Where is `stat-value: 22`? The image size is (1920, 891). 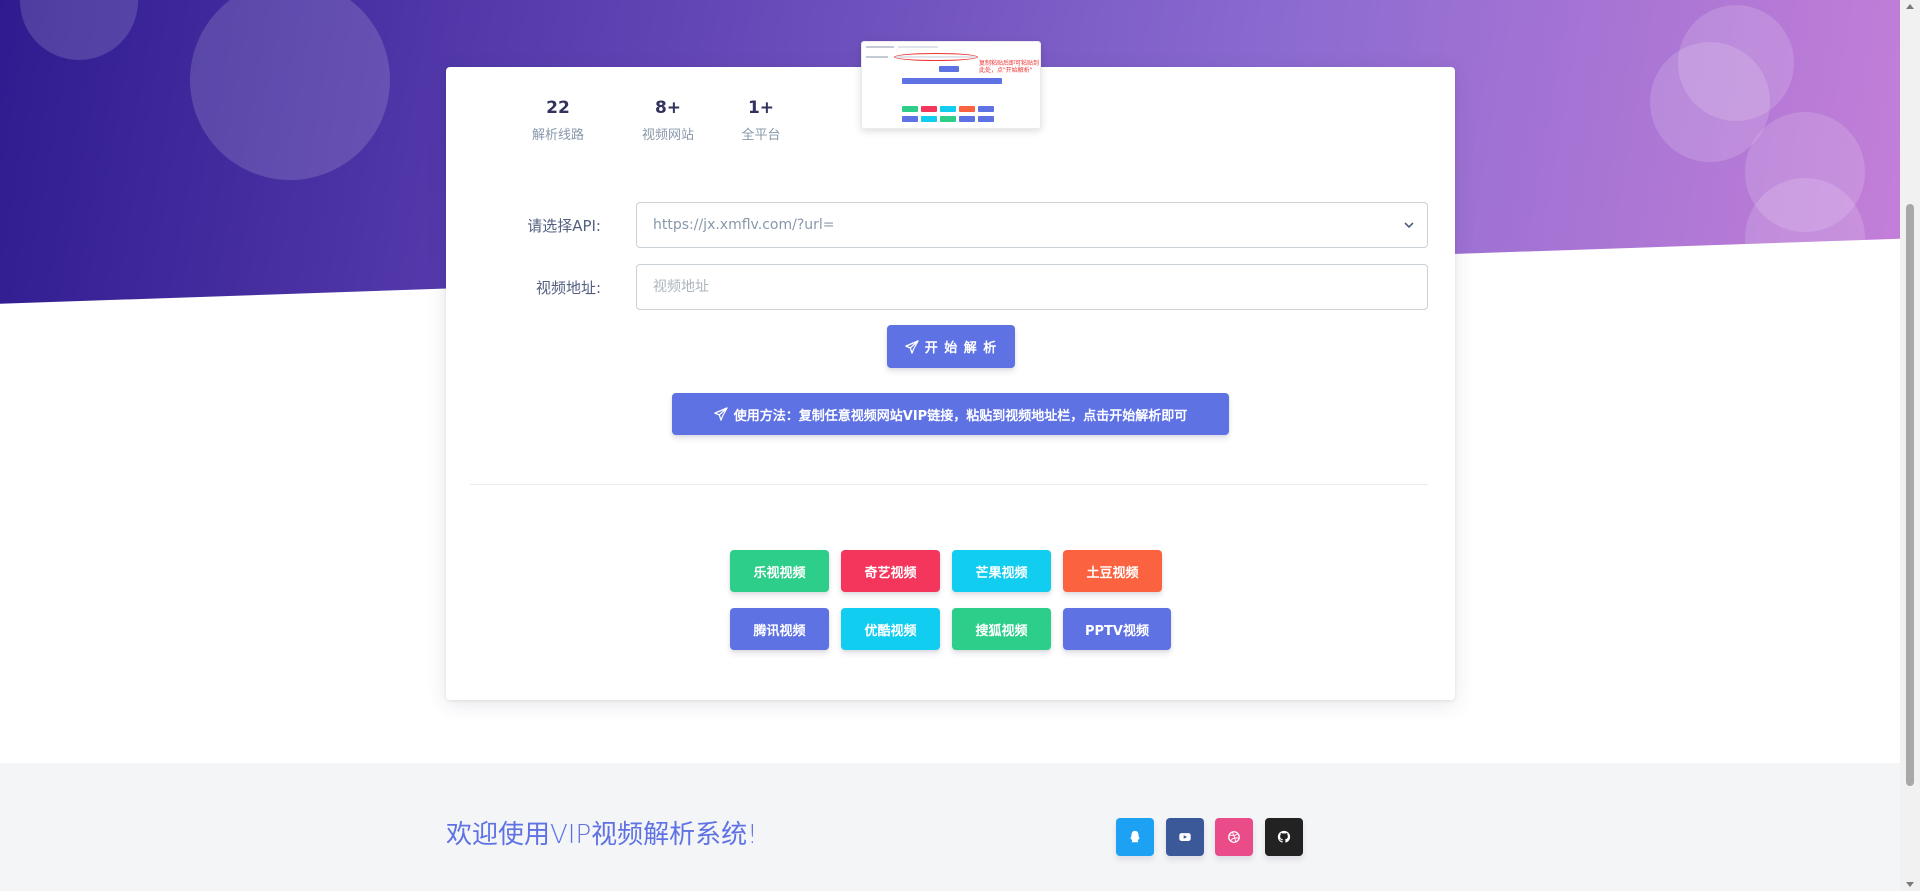
stat-value: 22 is located at coordinates (558, 108).